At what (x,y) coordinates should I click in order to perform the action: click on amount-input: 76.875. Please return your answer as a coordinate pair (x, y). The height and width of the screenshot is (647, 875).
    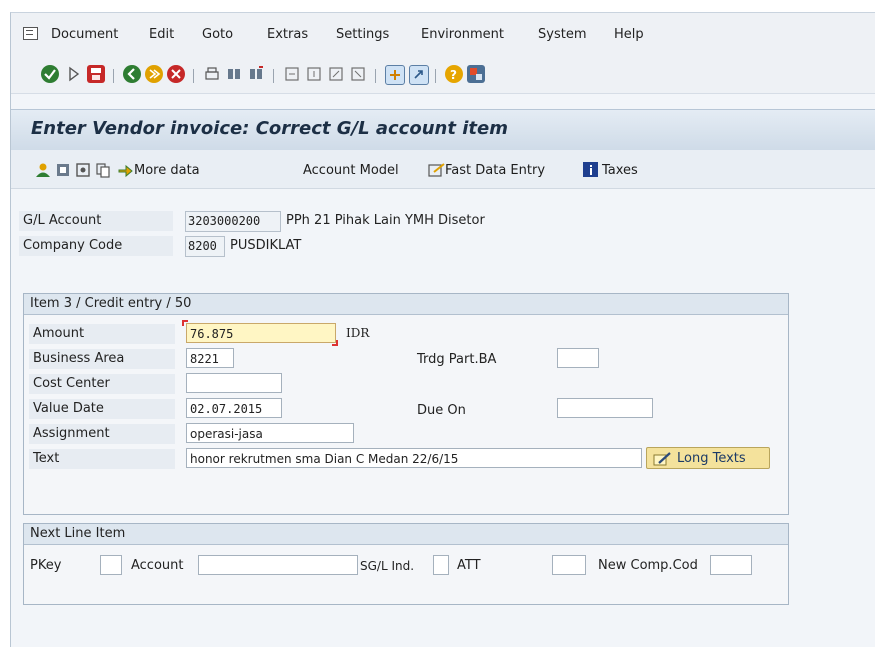
    Looking at the image, I should click on (261, 333).